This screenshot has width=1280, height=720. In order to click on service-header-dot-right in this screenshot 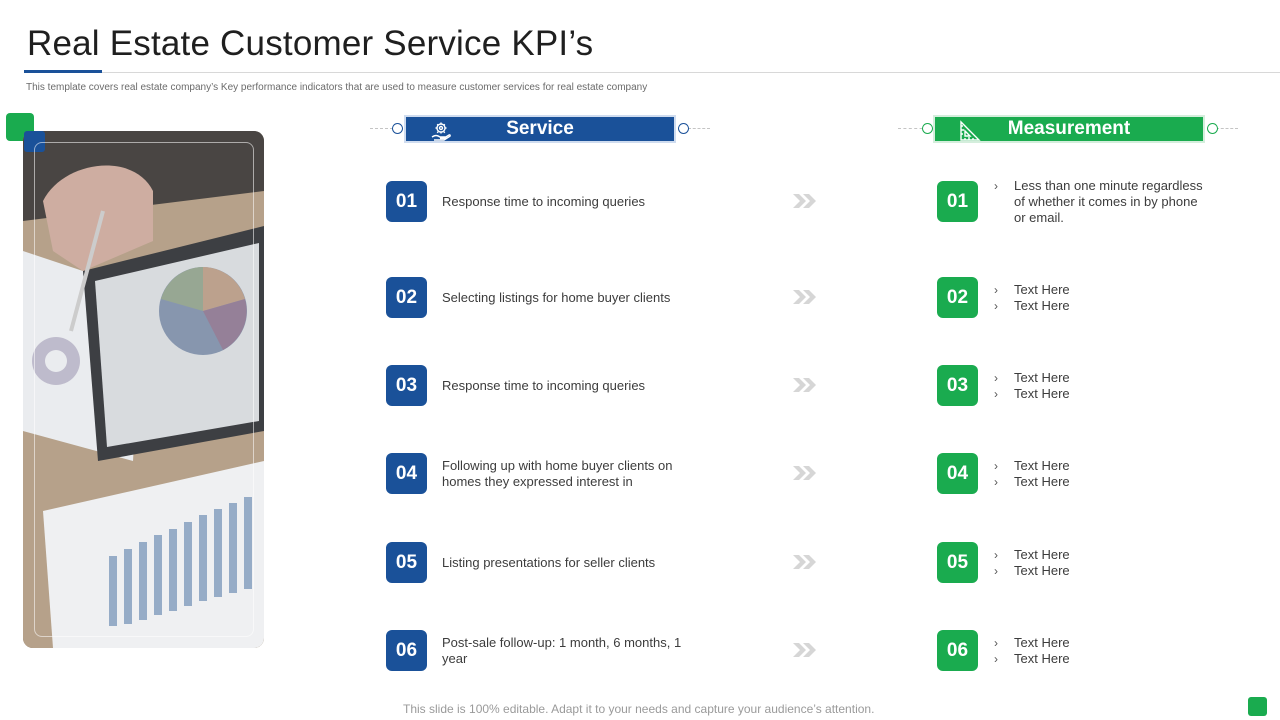, I will do `click(683, 128)`.